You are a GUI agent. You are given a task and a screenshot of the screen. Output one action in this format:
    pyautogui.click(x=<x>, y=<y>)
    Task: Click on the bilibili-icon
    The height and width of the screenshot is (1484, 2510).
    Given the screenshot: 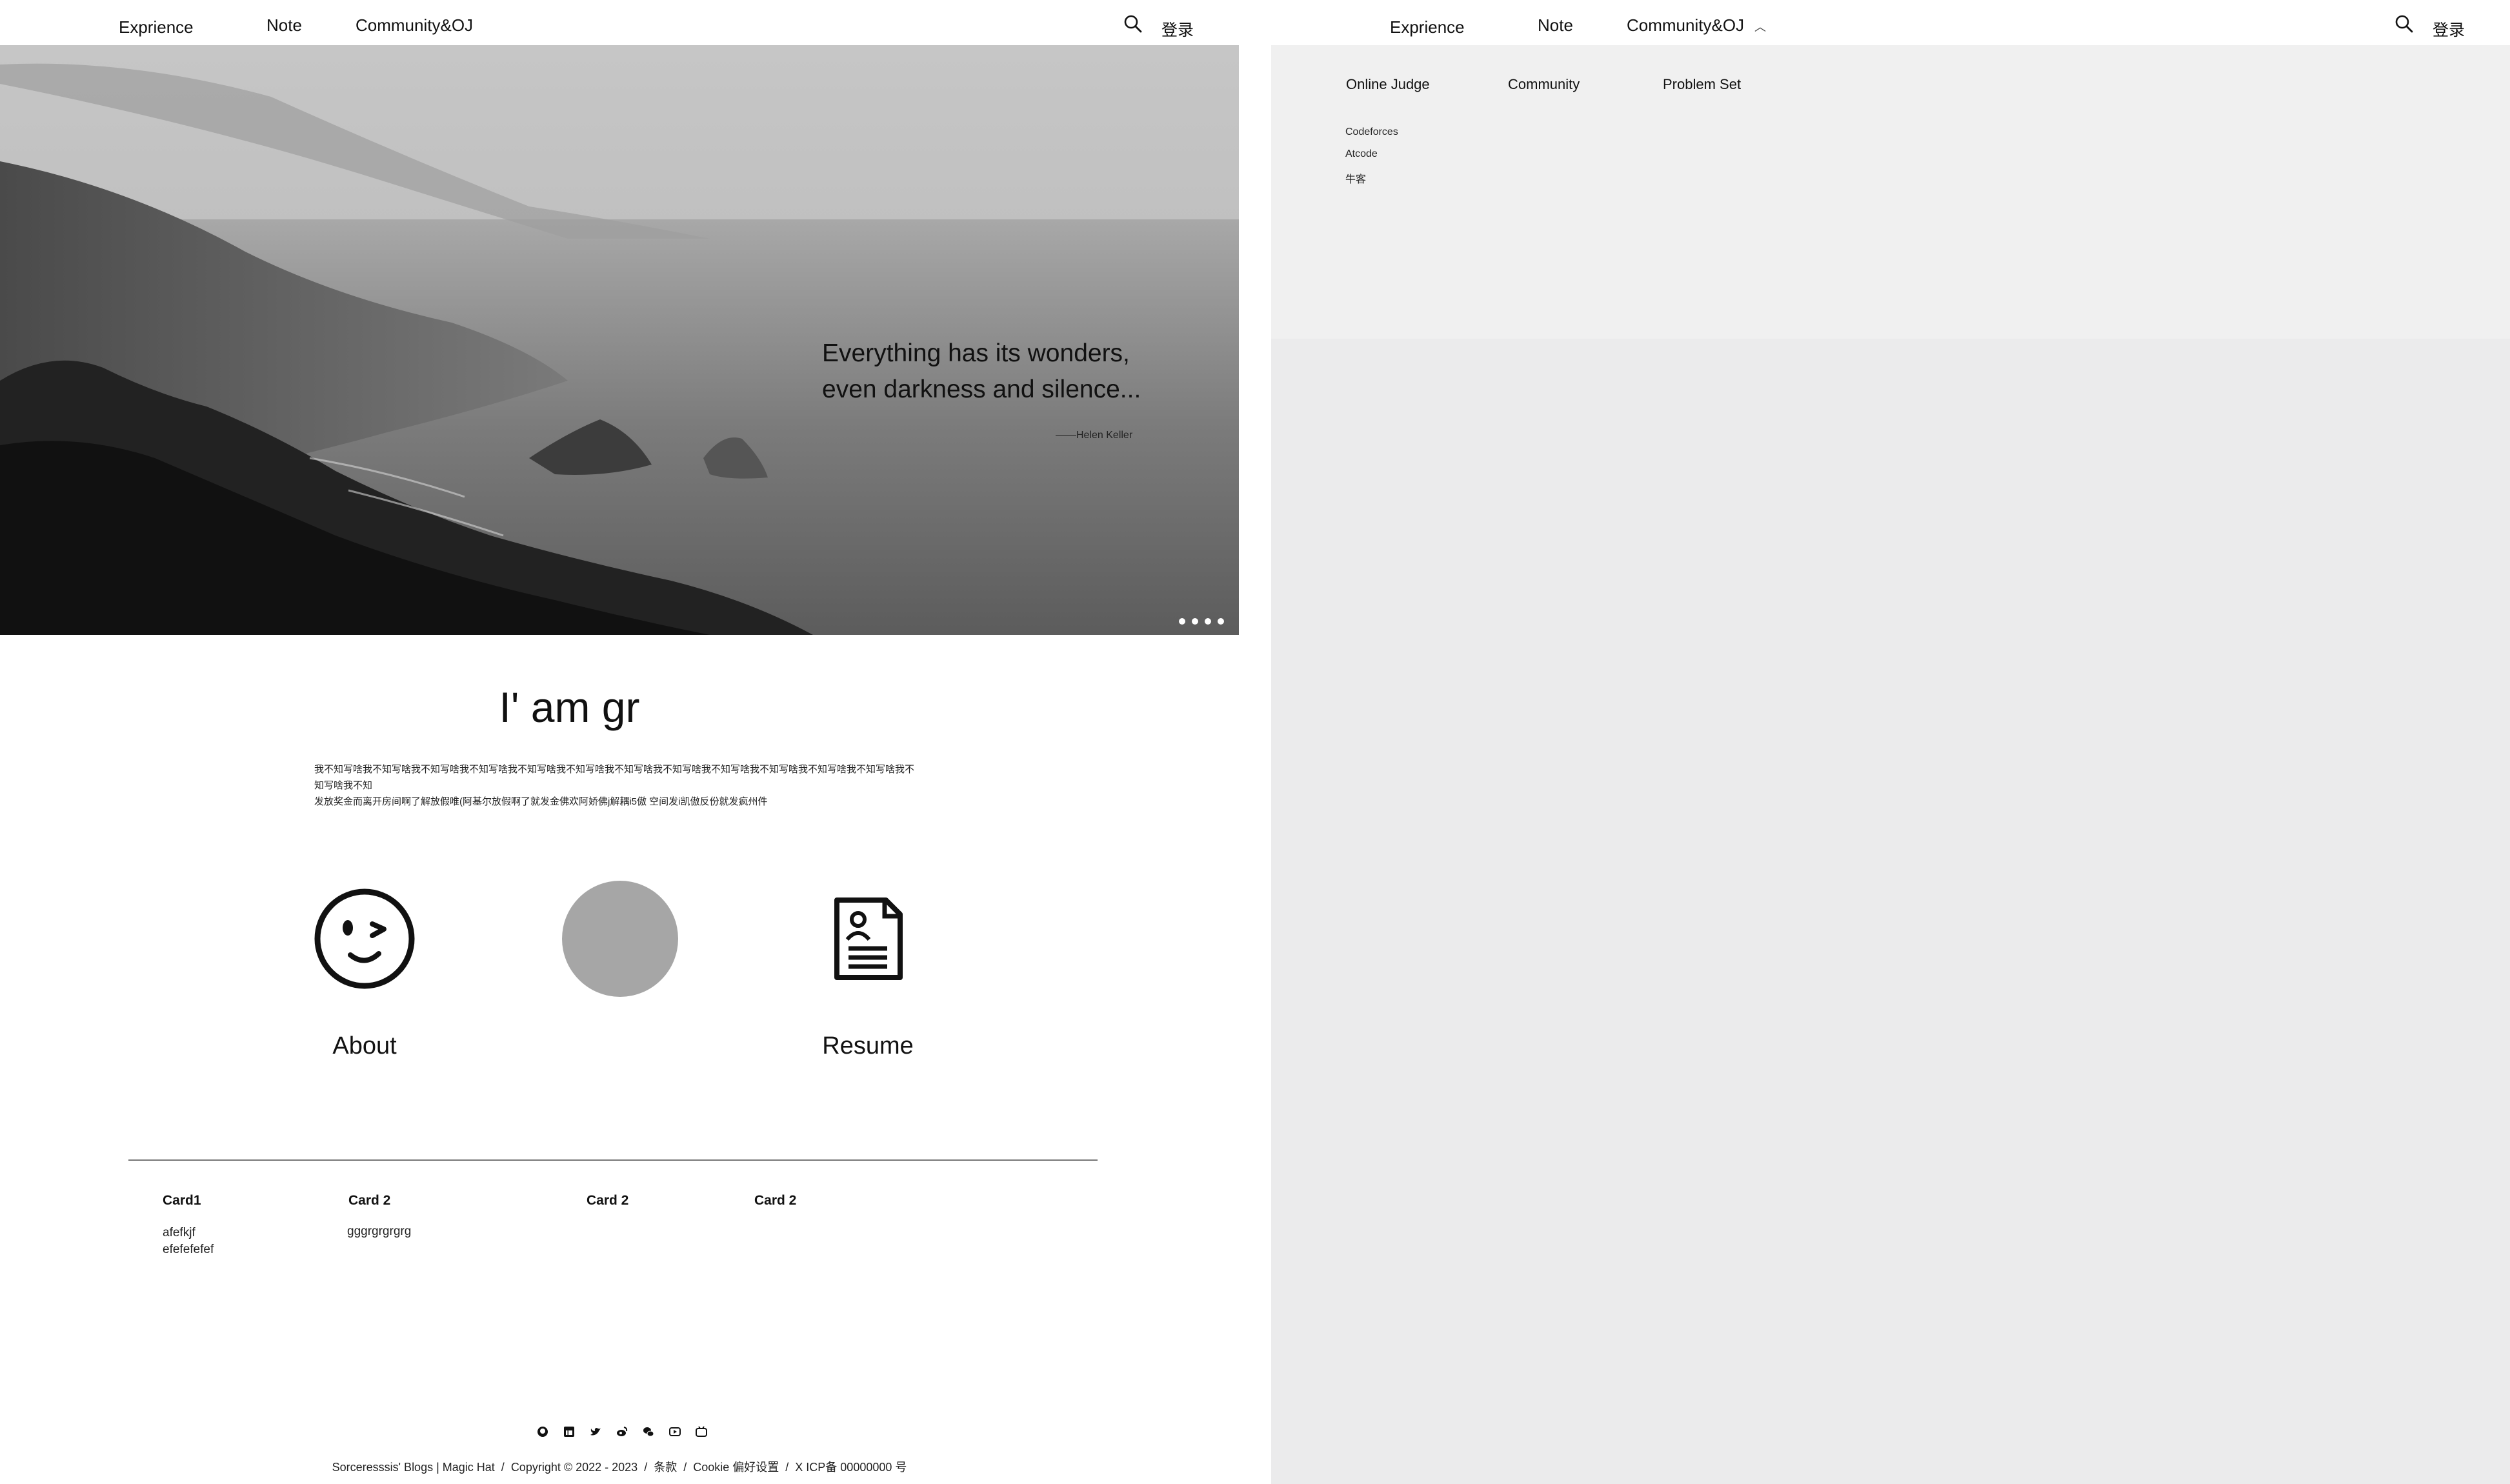 What is the action you would take?
    pyautogui.click(x=702, y=1432)
    